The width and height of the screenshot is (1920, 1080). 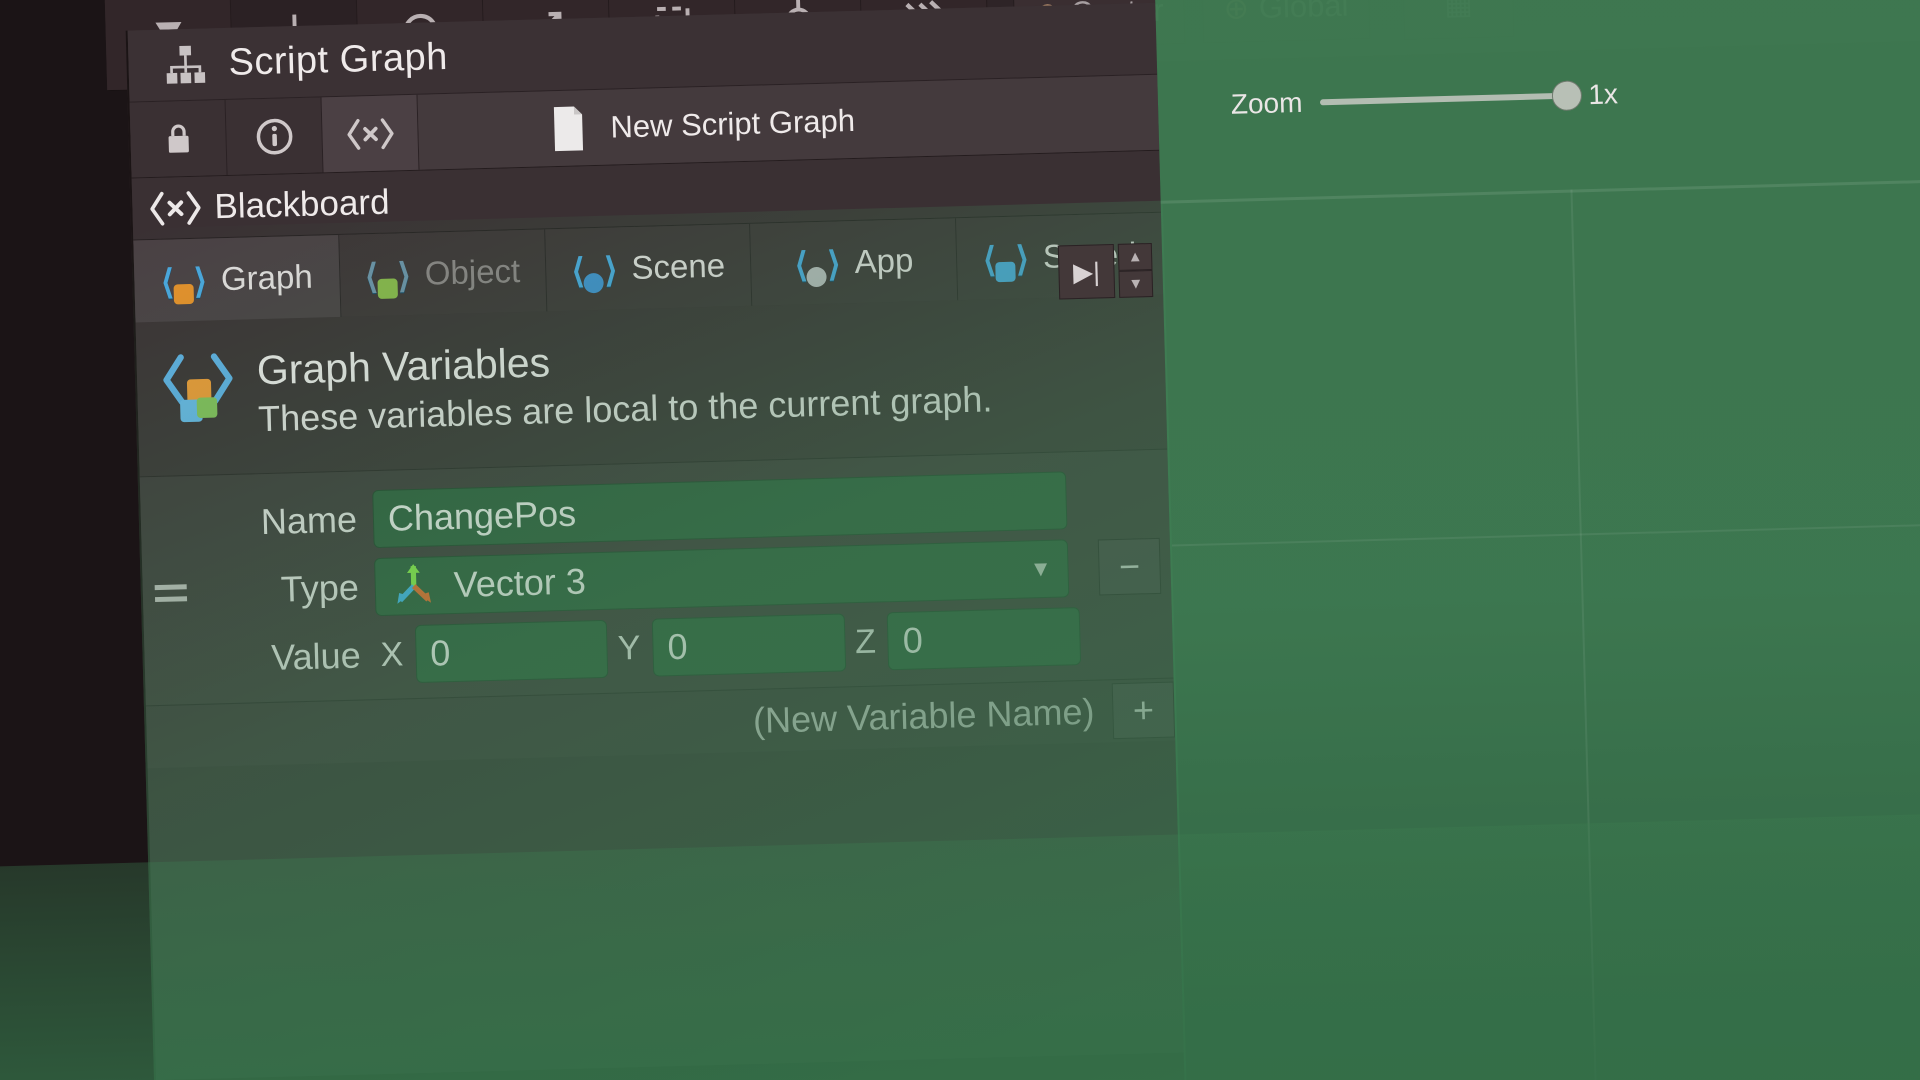 I want to click on tab-object-label: Object, so click(x=472, y=272).